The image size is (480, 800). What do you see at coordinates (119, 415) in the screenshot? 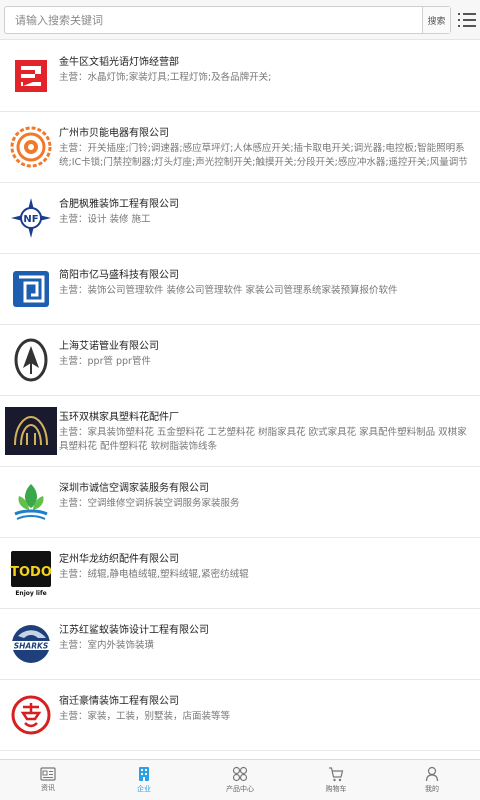
I see `company-name: 玉环双棋家具塑料花配件厂` at bounding box center [119, 415].